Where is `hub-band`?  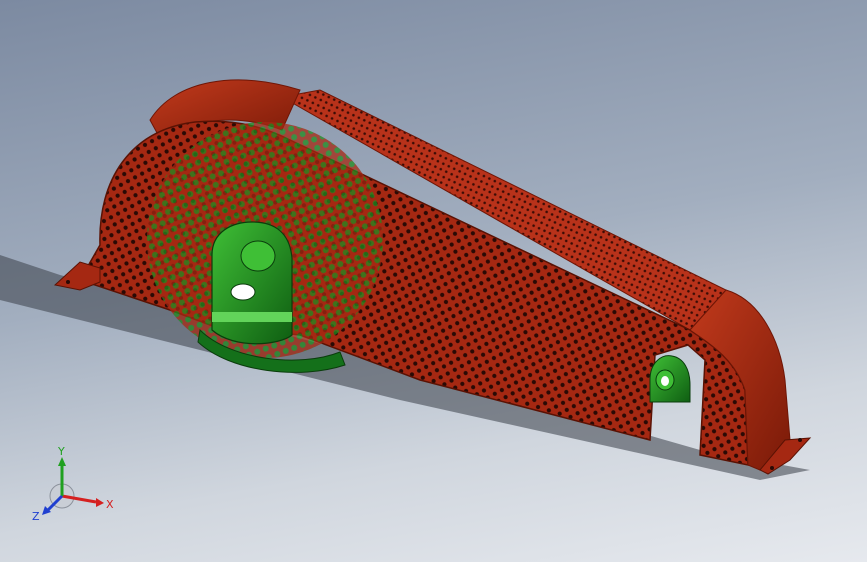
hub-band is located at coordinates (252, 317).